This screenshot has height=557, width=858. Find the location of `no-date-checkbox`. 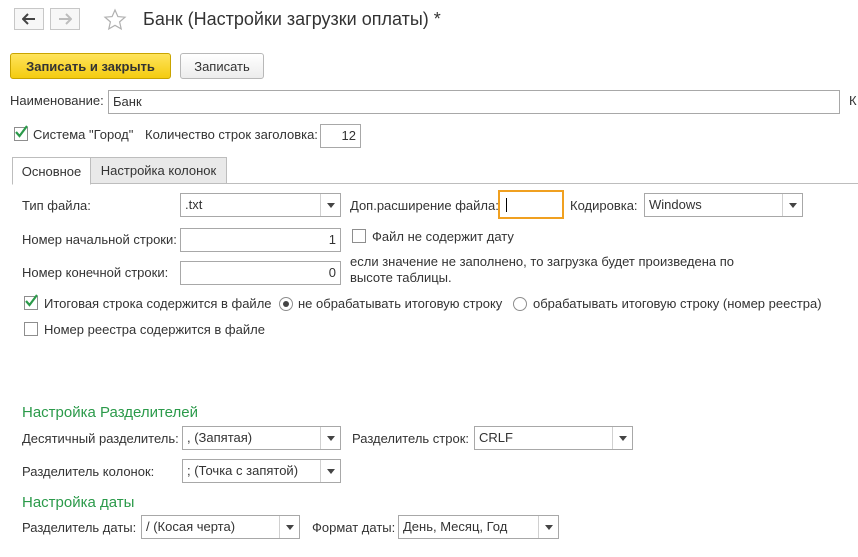

no-date-checkbox is located at coordinates (359, 236).